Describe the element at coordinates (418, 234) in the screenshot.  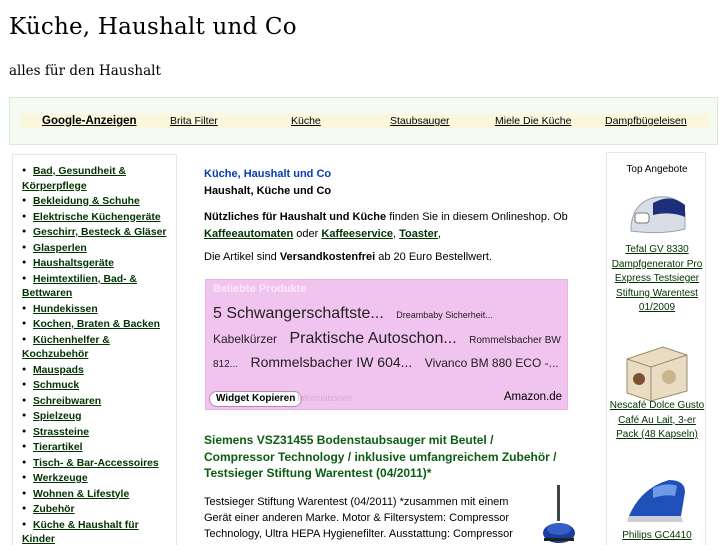
I see `link-toaster: Toaster` at that location.